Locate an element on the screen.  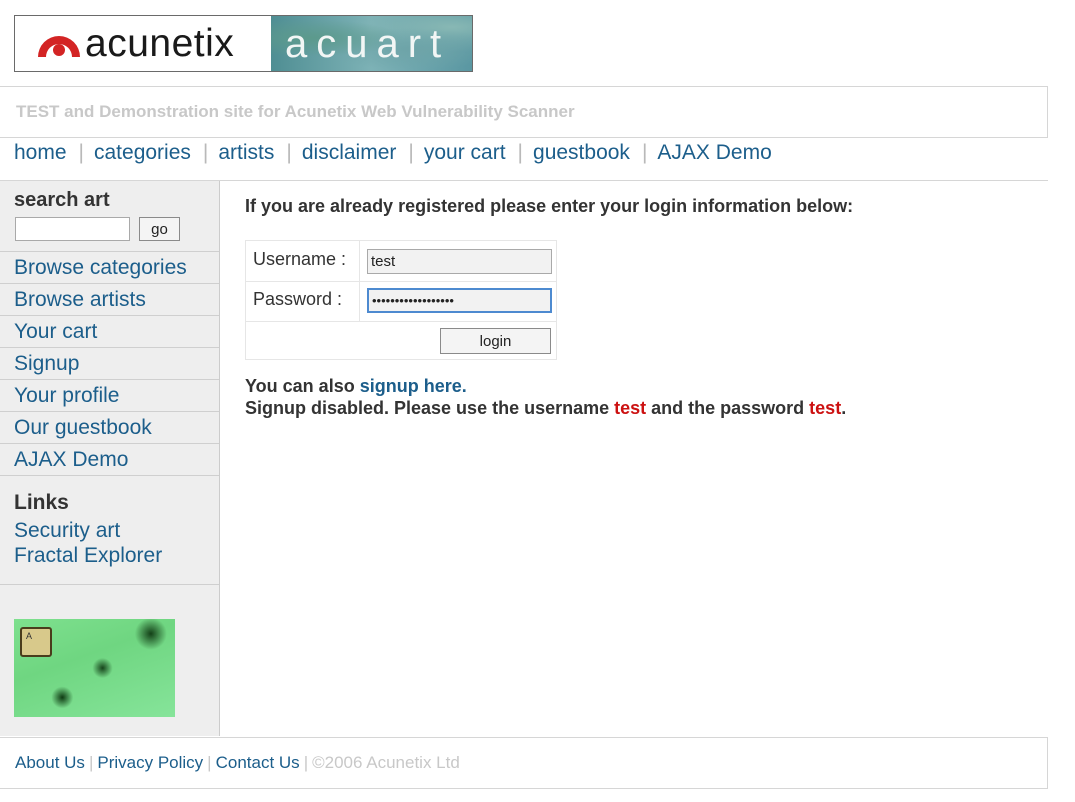
notice-username: test is located at coordinates (630, 408).